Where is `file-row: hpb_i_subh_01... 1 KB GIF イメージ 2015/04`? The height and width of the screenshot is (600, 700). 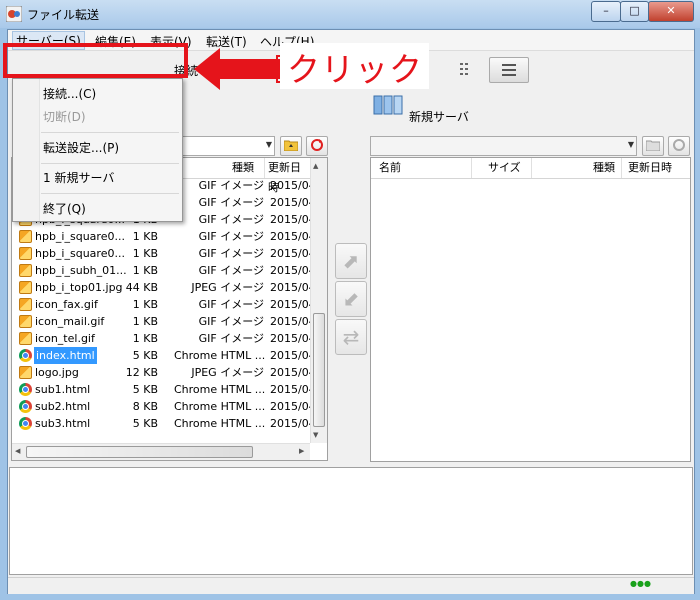 file-row: hpb_i_subh_01... 1 KB GIF イメージ 2015/04 is located at coordinates (164, 270).